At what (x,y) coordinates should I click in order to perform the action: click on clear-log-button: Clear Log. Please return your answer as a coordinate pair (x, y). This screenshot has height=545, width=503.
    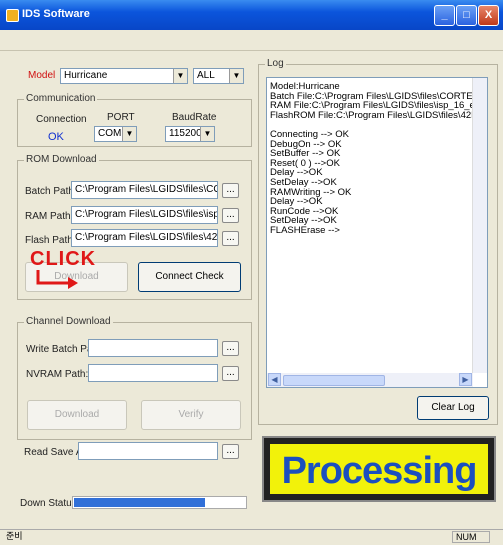
    Looking at the image, I should click on (453, 408).